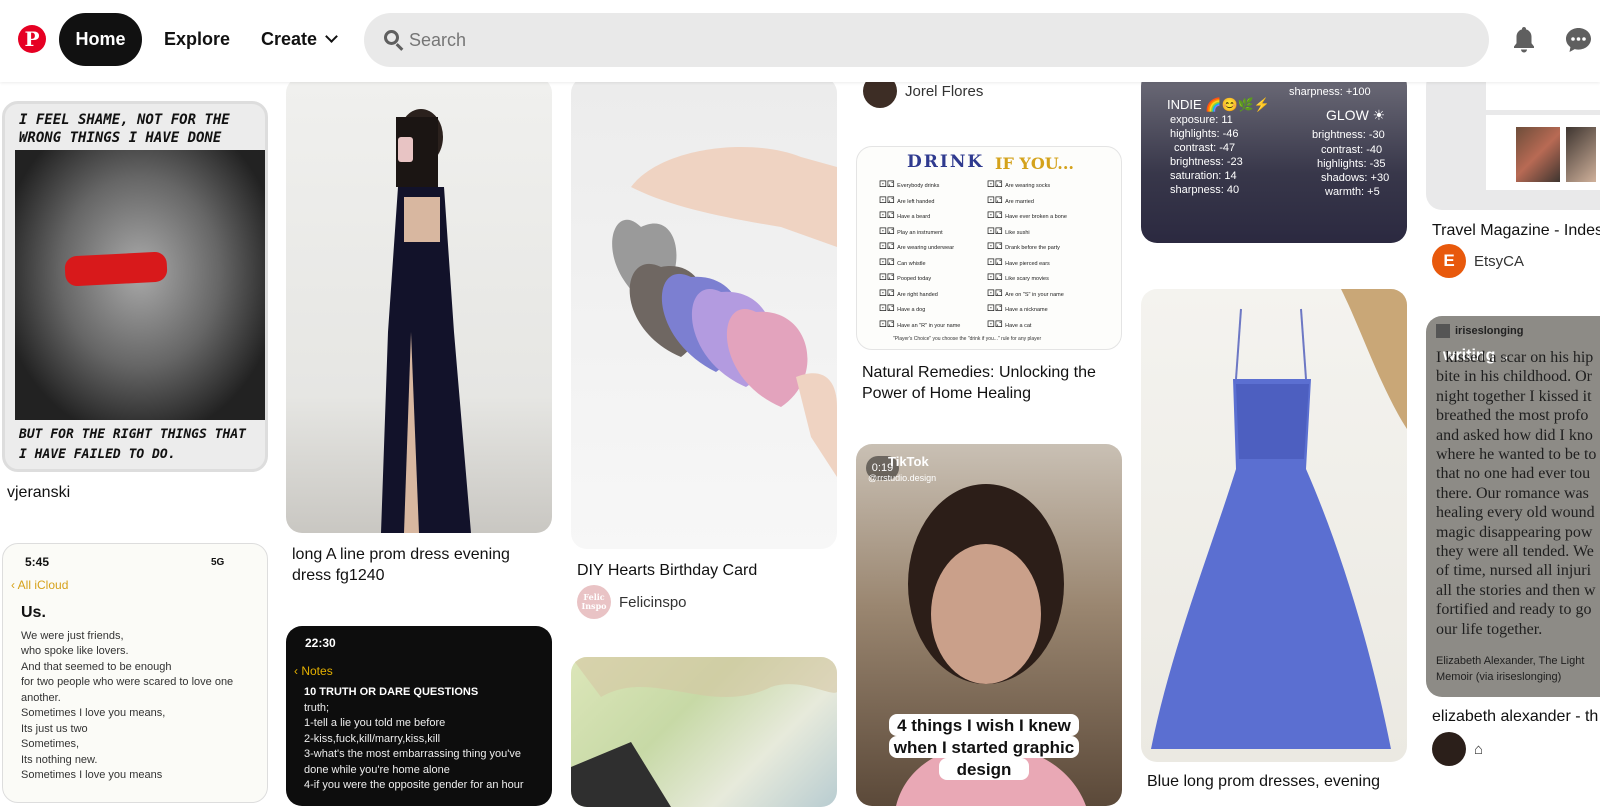  I want to click on nav-home-button: Home, so click(100, 39).